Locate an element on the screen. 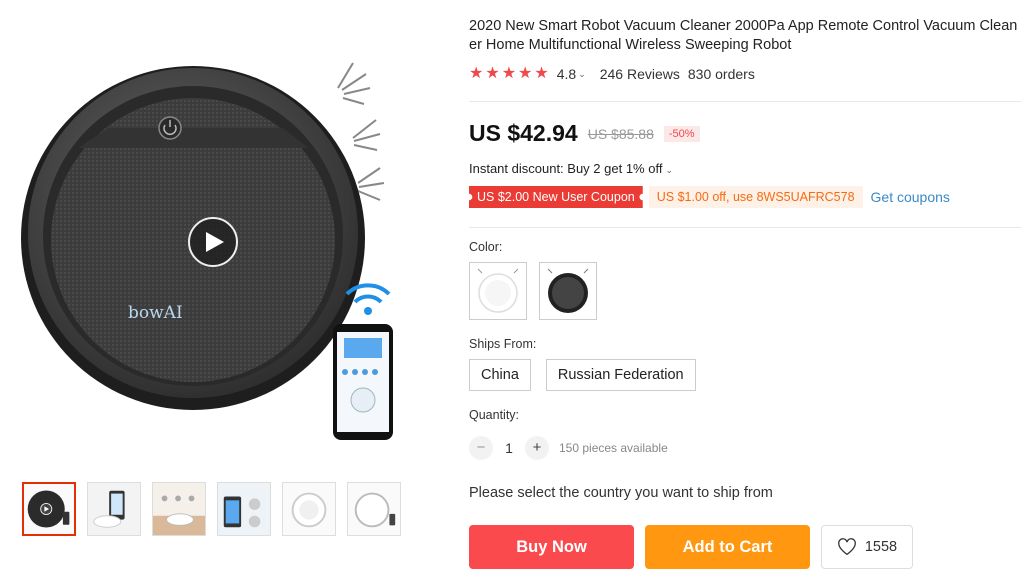 The width and height of the screenshot is (1026, 573). rating-value: 4.8 is located at coordinates (566, 74).